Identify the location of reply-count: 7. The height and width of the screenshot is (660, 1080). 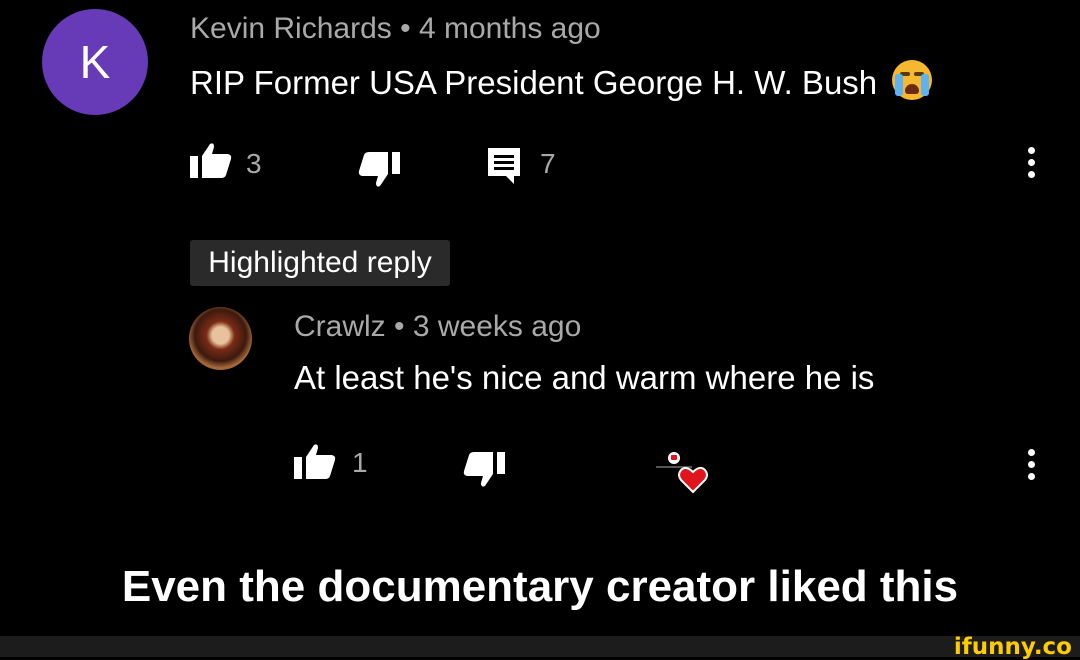
(548, 163).